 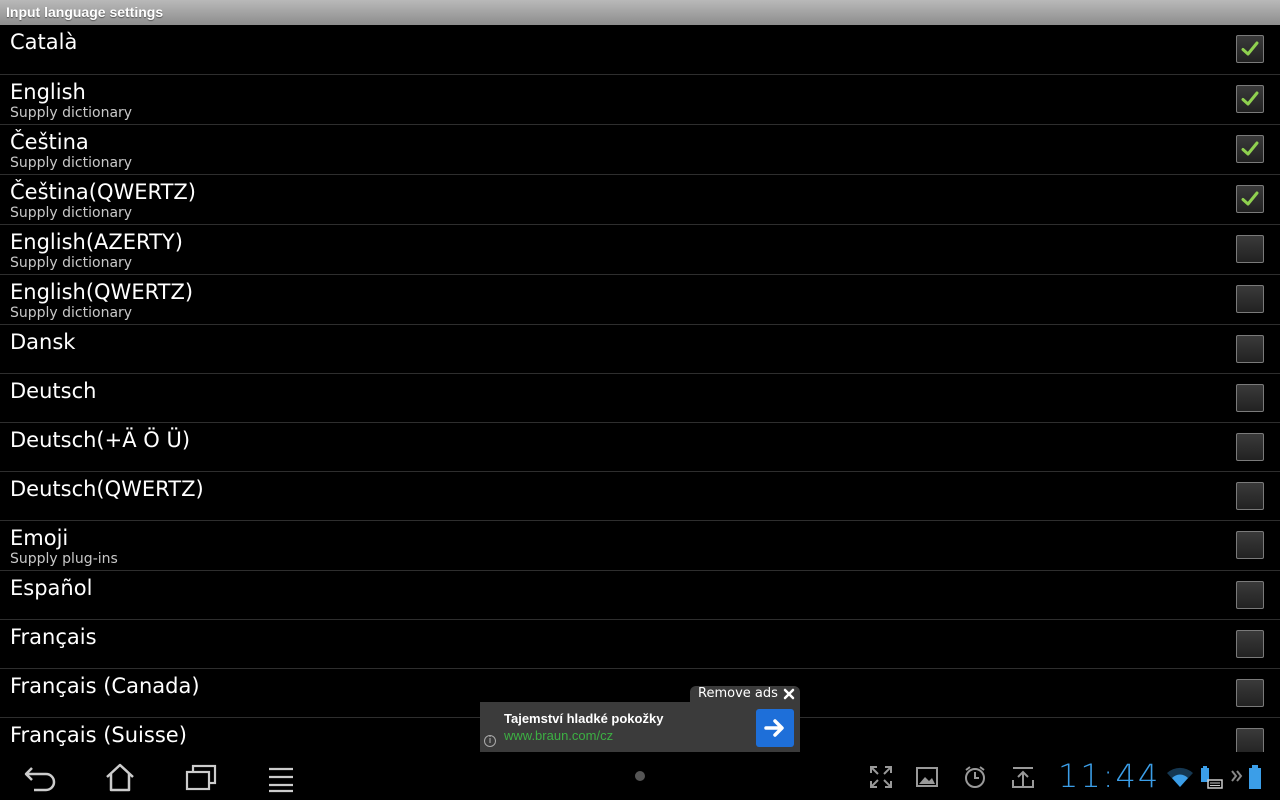 I want to click on recent-apps-button, so click(x=201, y=777).